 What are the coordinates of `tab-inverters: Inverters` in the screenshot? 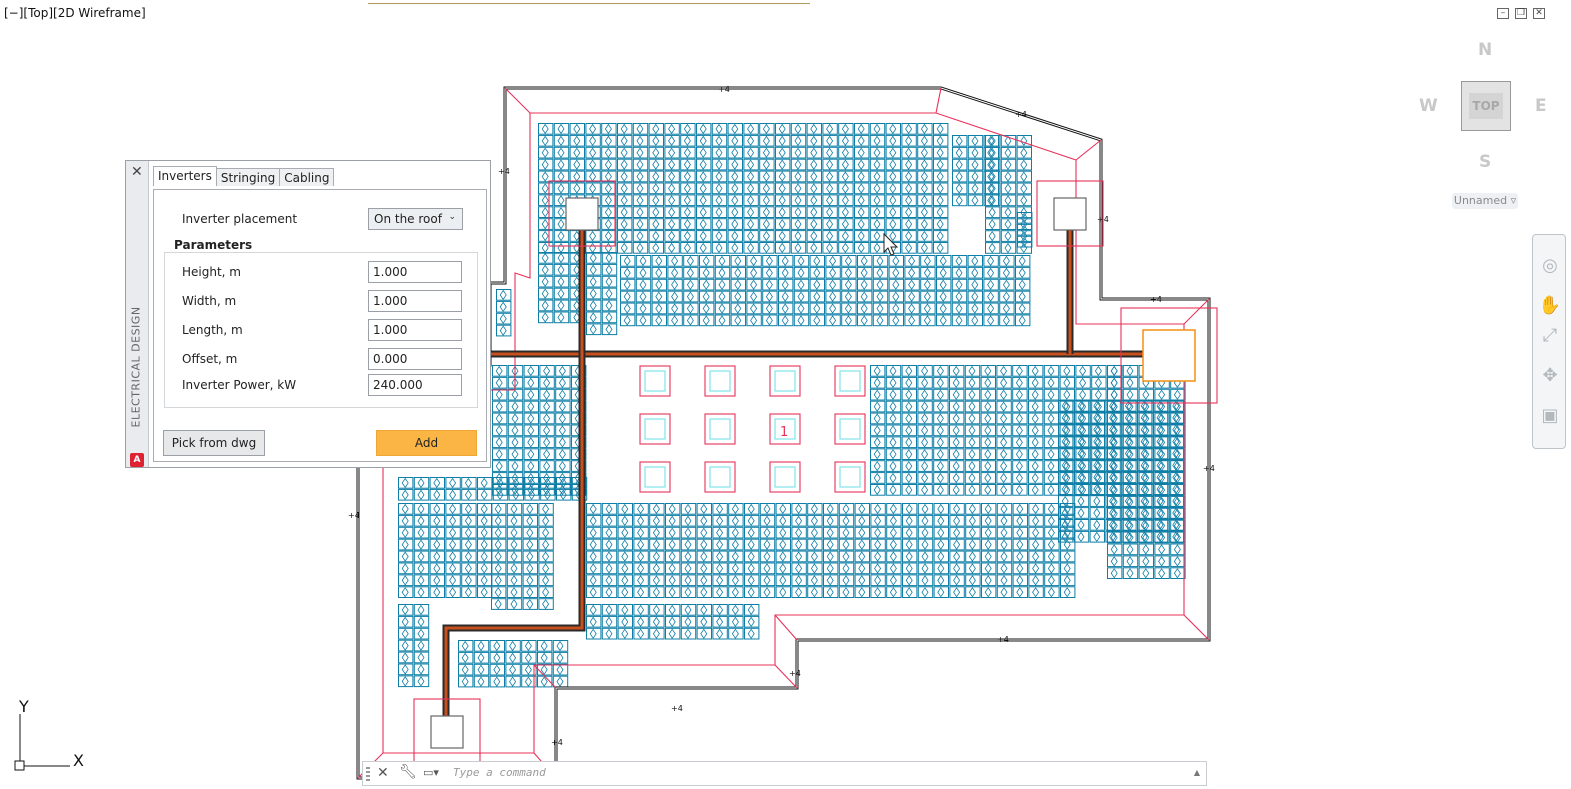 It's located at (185, 176).